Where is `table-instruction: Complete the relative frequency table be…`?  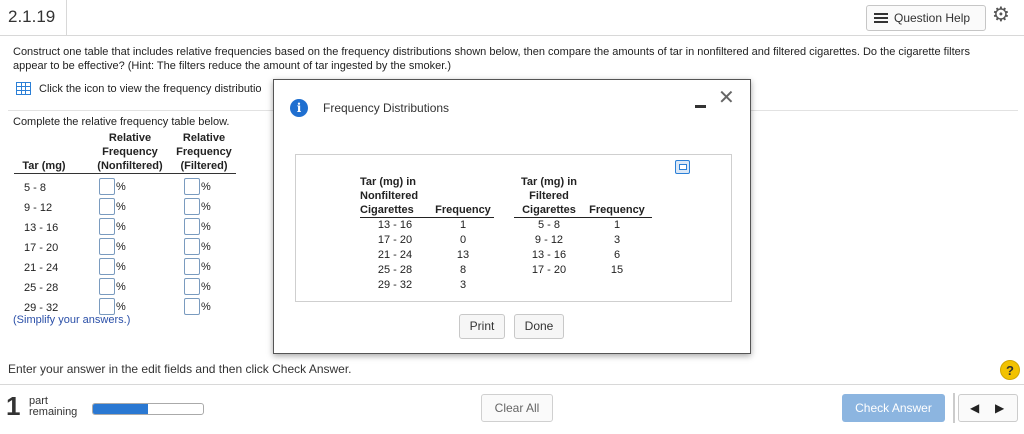
table-instruction: Complete the relative frequency table be… is located at coordinates (121, 122).